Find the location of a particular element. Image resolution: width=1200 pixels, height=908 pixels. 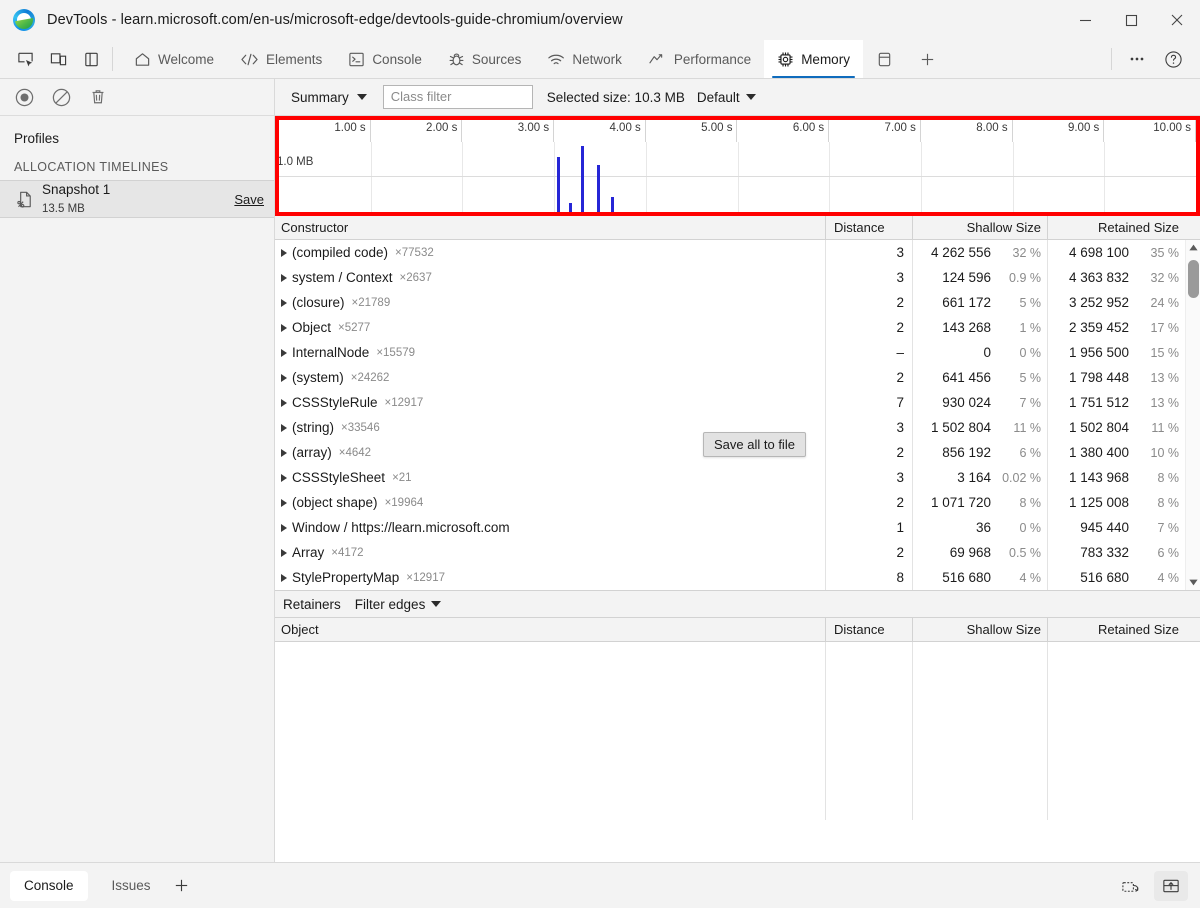

drawer-tab-console: Console is located at coordinates (49, 885).